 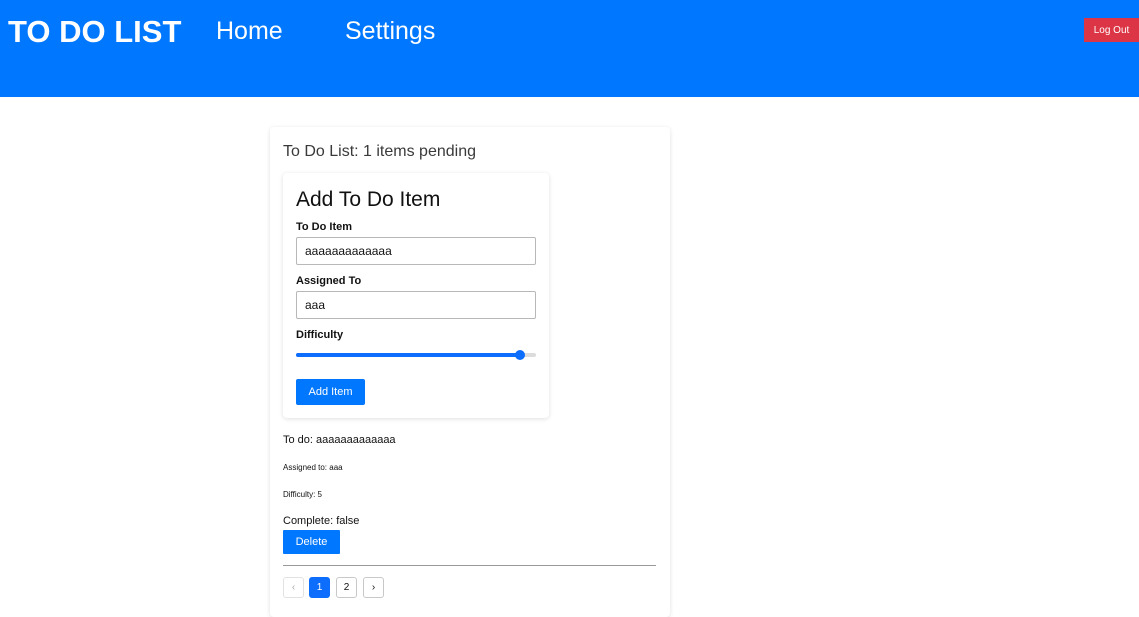 I want to click on pagination-next-icon: ›, so click(x=373, y=587).